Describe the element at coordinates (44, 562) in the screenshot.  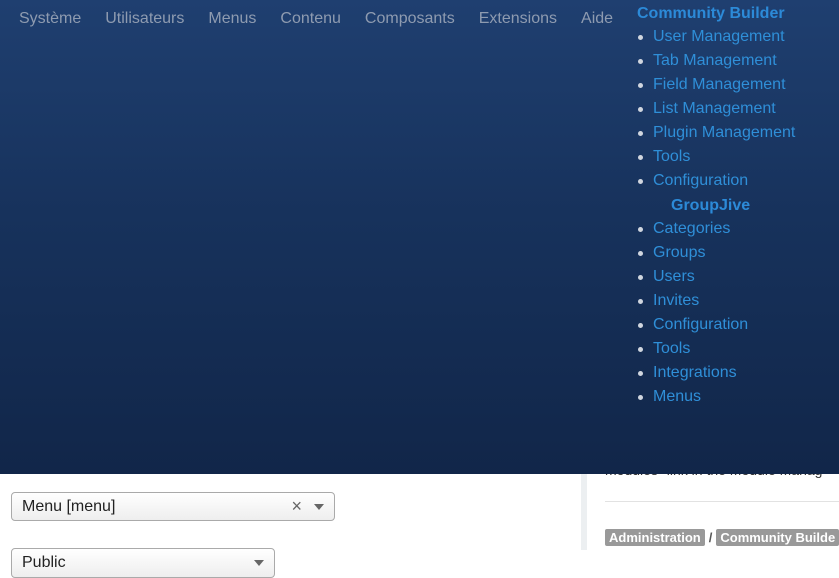
I see `access-select-value: Public` at that location.